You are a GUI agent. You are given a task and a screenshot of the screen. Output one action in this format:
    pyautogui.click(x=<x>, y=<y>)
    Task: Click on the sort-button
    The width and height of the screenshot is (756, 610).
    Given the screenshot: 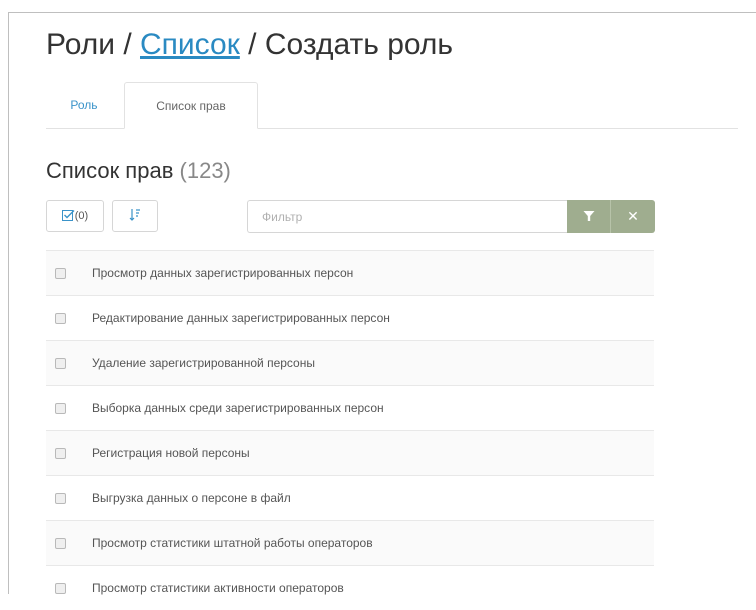 What is the action you would take?
    pyautogui.click(x=135, y=216)
    